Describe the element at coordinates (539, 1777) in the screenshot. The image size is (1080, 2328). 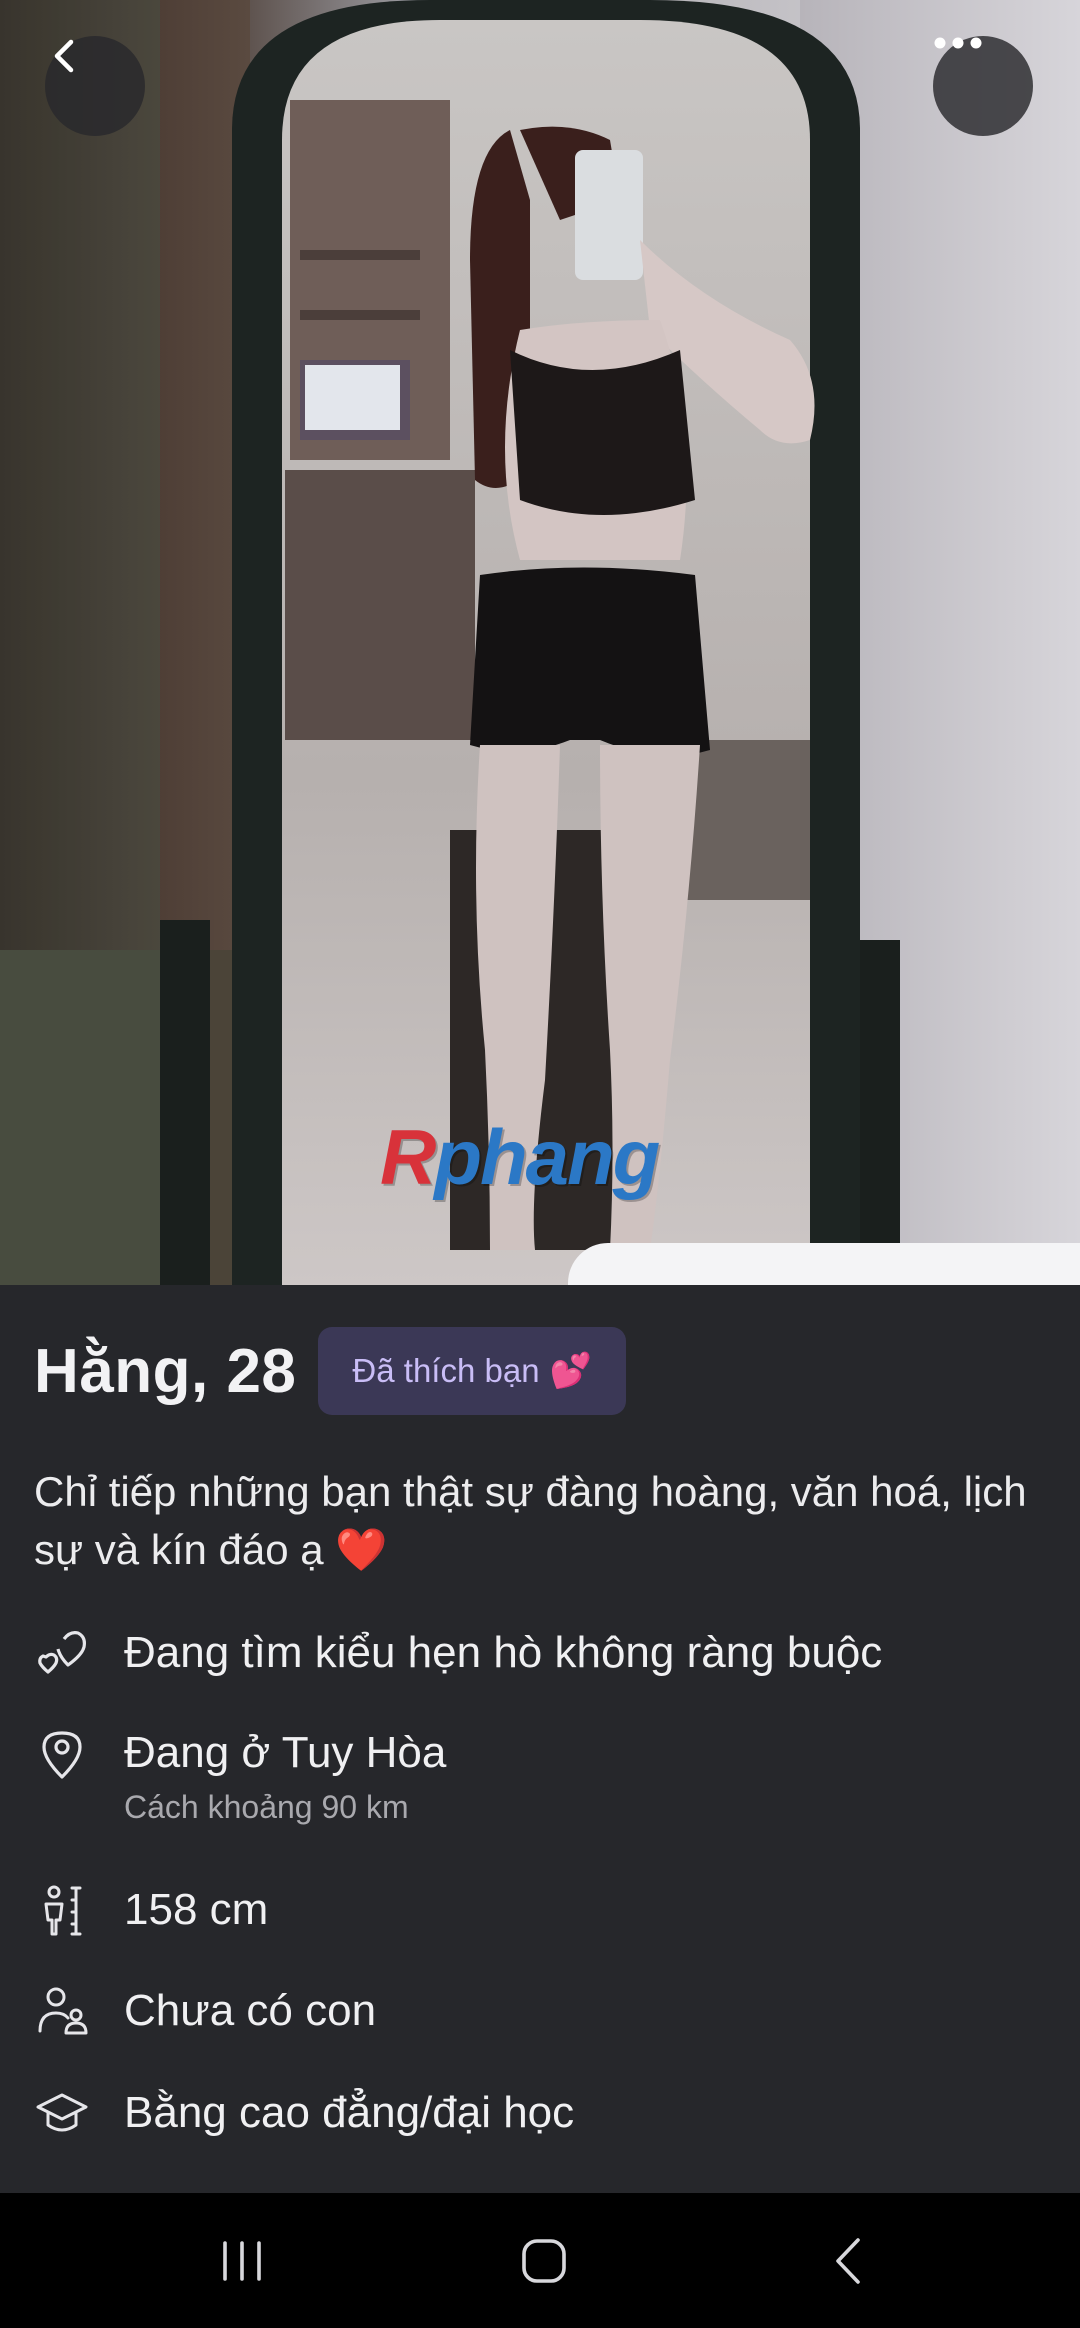
I see `detail-location: Đang ở Tuy Hòa Cách khoảng 90 km` at that location.